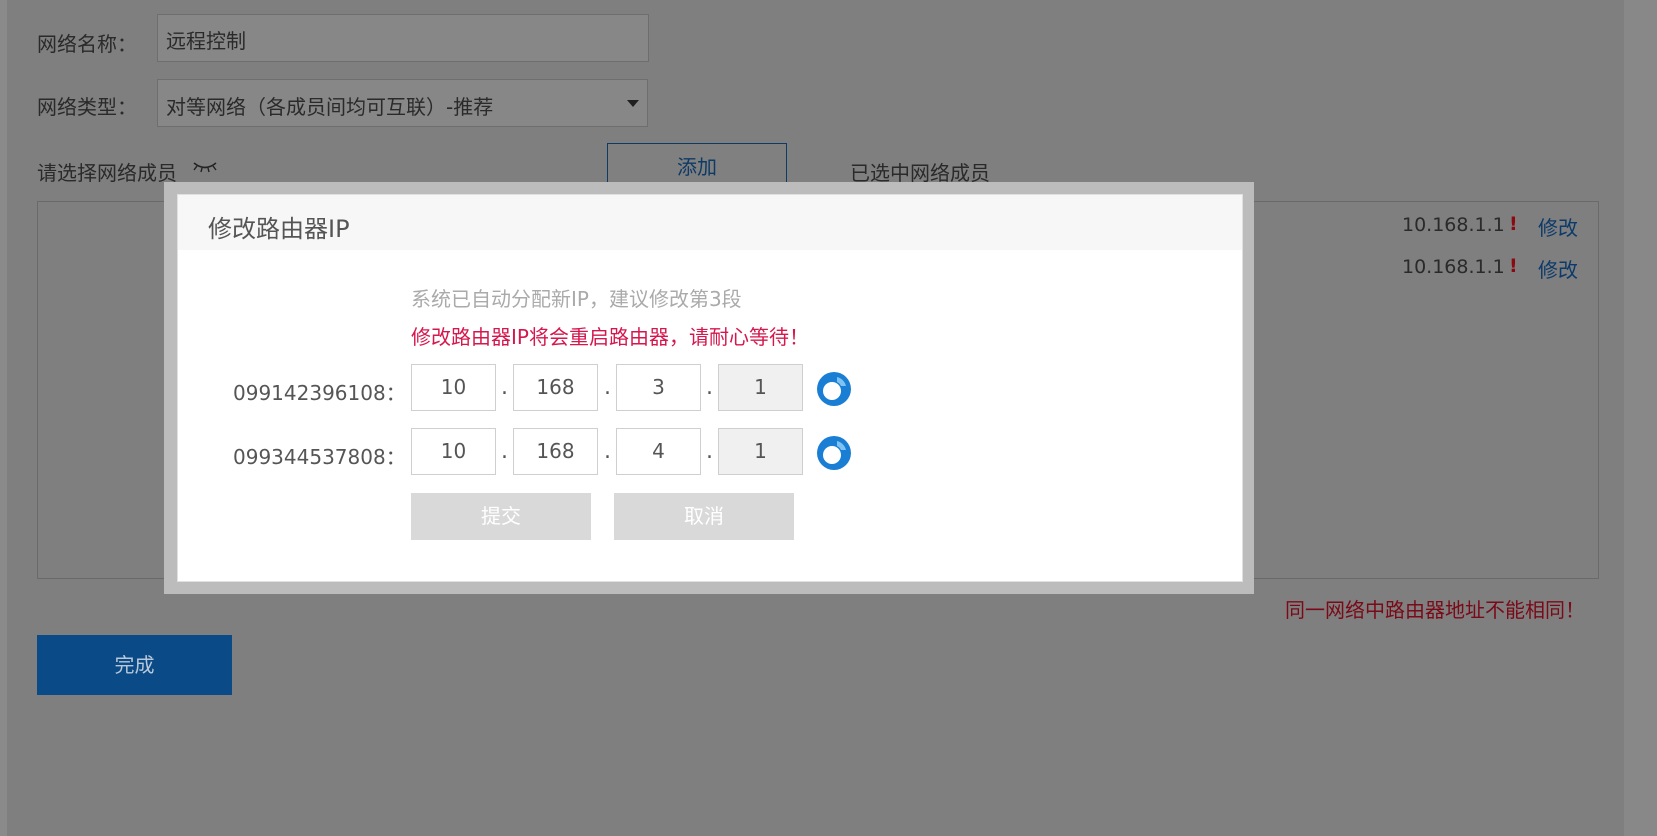  Describe the element at coordinates (658, 451) in the screenshot. I see `ip-octet-3-input: 4` at that location.